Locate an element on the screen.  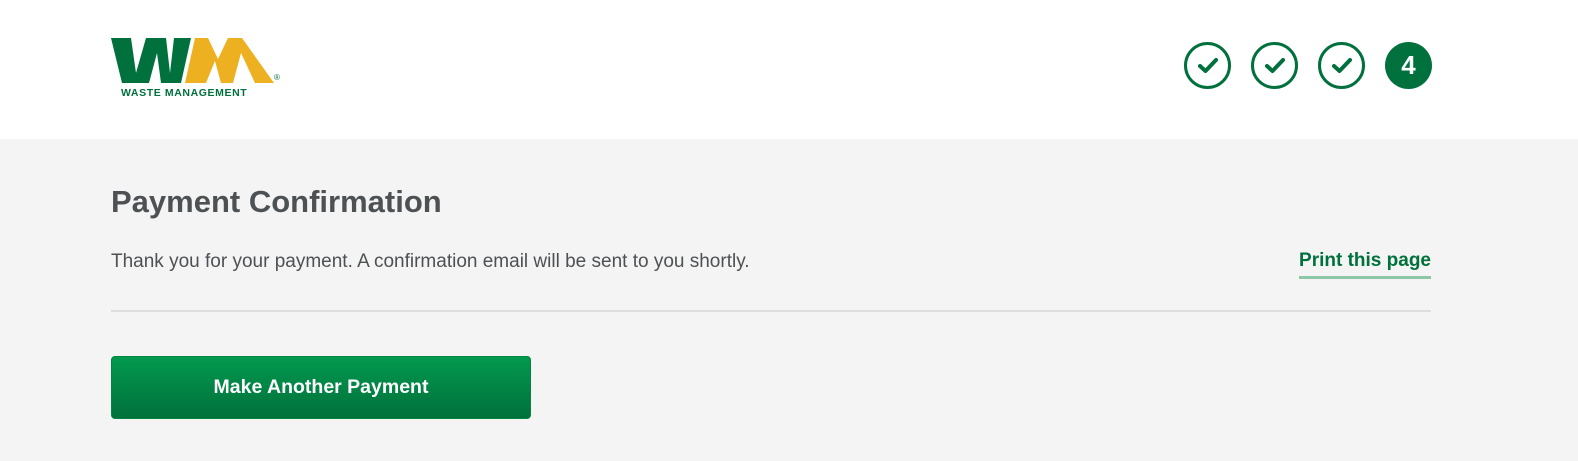
step-2-complete is located at coordinates (1274, 65).